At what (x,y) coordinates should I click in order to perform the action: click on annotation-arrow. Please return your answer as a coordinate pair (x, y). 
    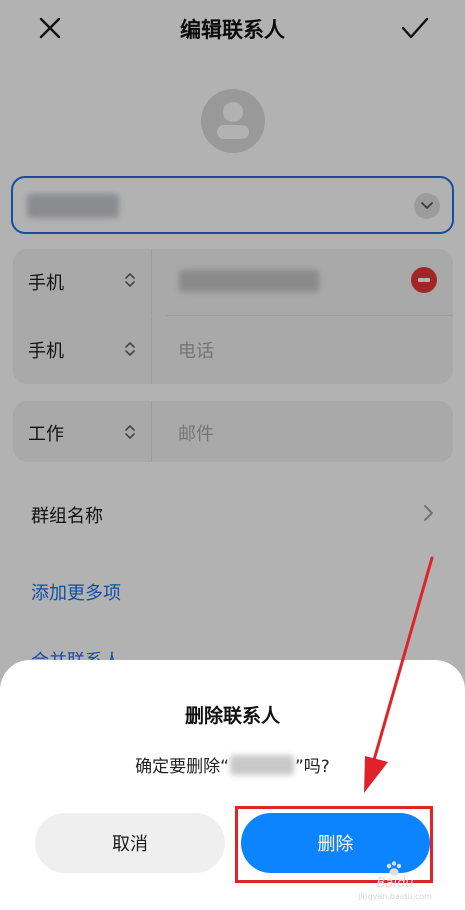
    Looking at the image, I should click on (399, 674).